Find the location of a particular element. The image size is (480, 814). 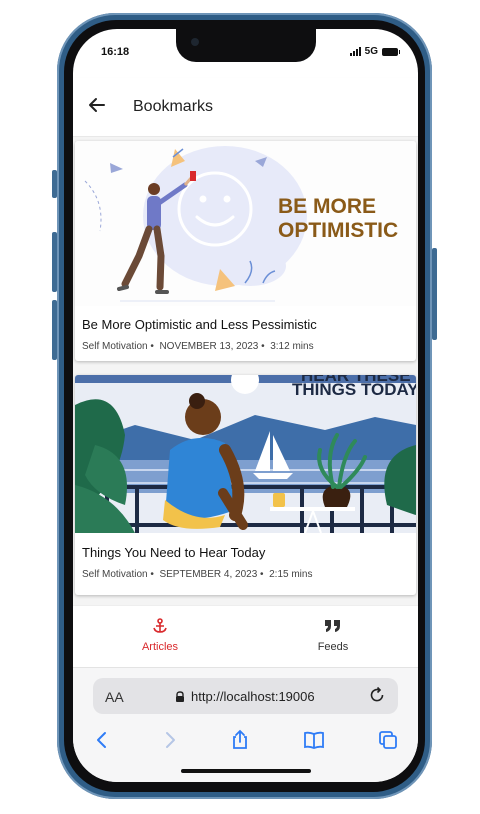

article-read-time: 3:12 mins is located at coordinates (292, 346).